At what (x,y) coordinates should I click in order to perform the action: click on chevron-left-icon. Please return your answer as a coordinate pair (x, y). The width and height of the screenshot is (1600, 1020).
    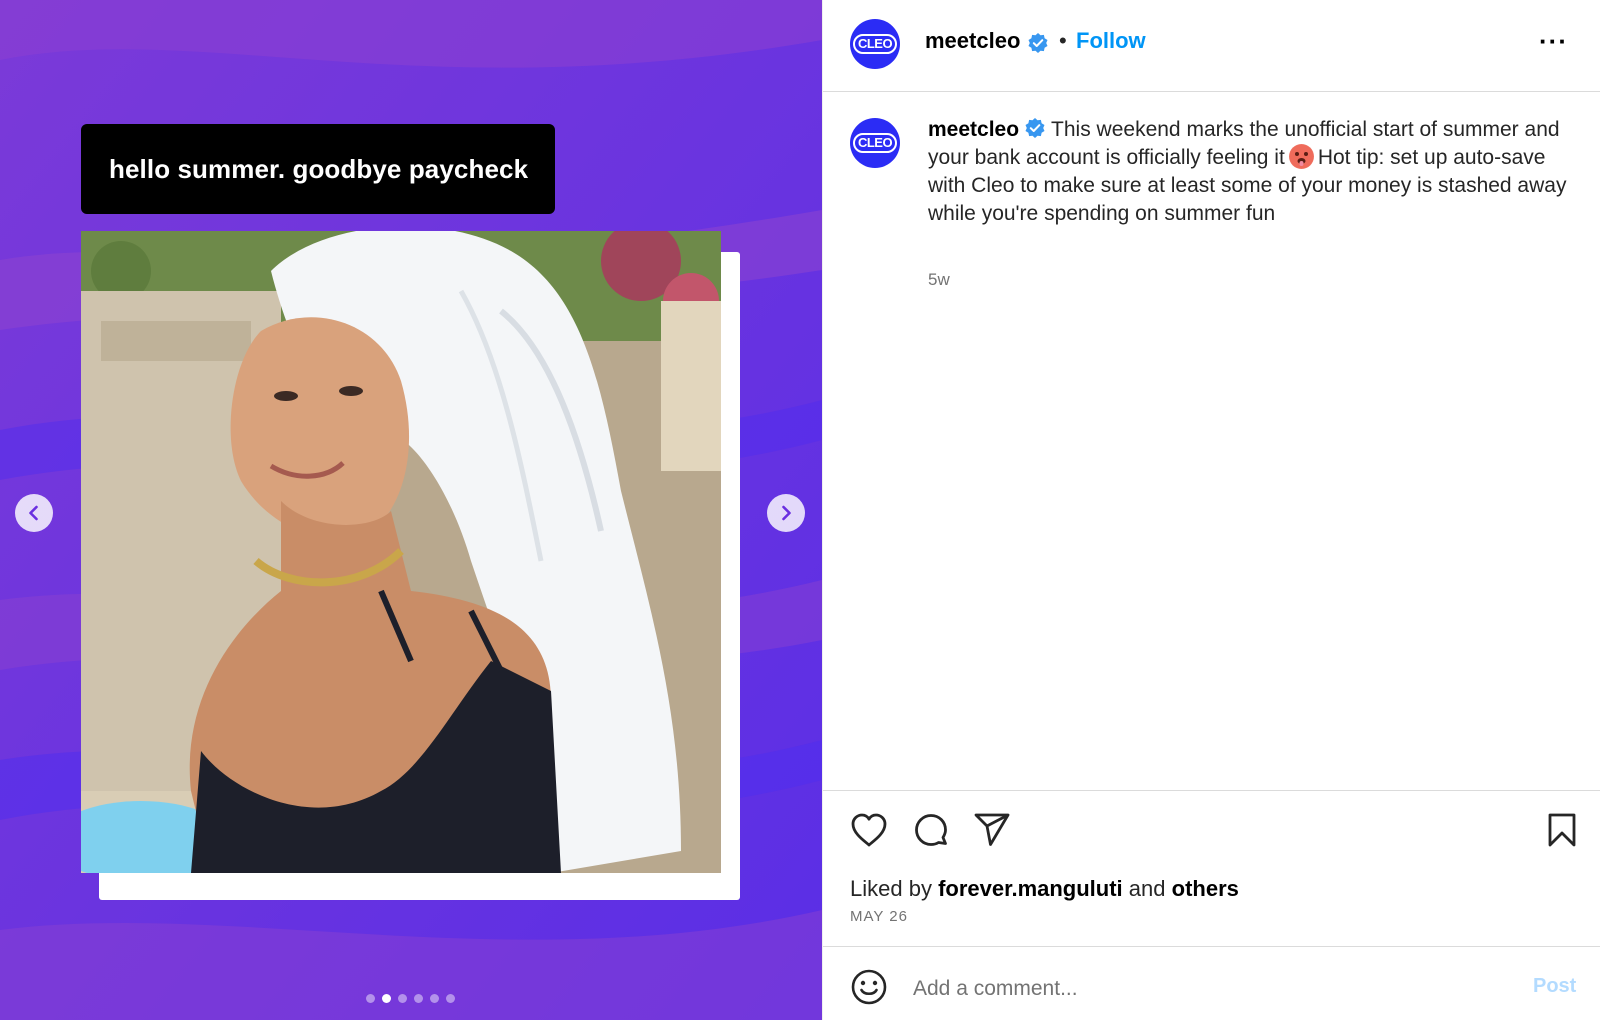
    Looking at the image, I should click on (33, 513).